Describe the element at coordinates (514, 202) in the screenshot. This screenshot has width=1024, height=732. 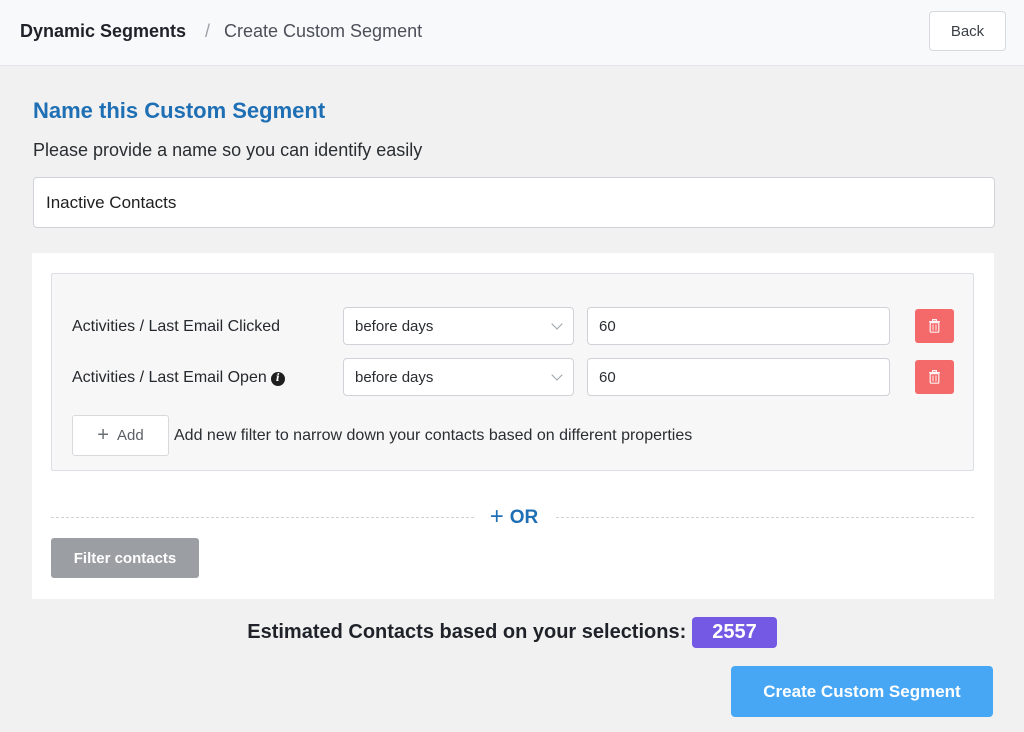
I see `segment-name-input` at that location.